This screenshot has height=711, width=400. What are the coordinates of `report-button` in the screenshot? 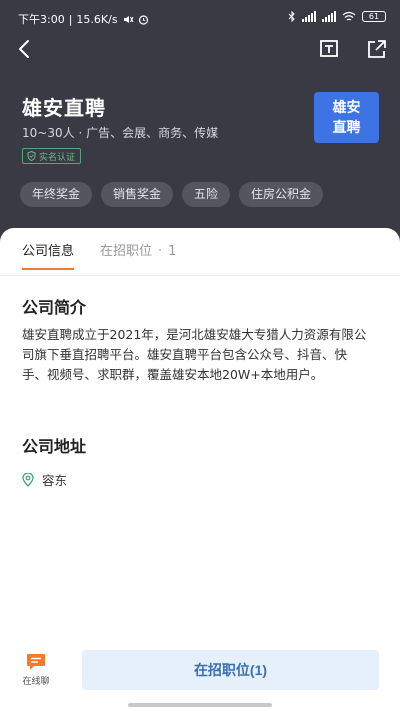 It's located at (329, 49).